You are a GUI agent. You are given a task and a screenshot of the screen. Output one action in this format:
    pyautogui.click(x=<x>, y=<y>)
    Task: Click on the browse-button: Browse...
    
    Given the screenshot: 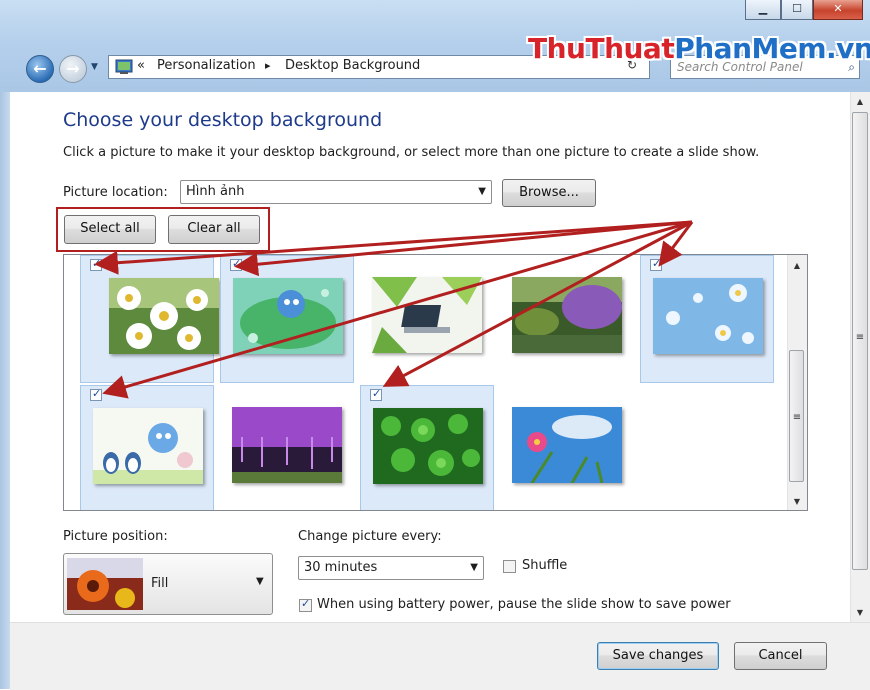 What is the action you would take?
    pyautogui.click(x=549, y=193)
    